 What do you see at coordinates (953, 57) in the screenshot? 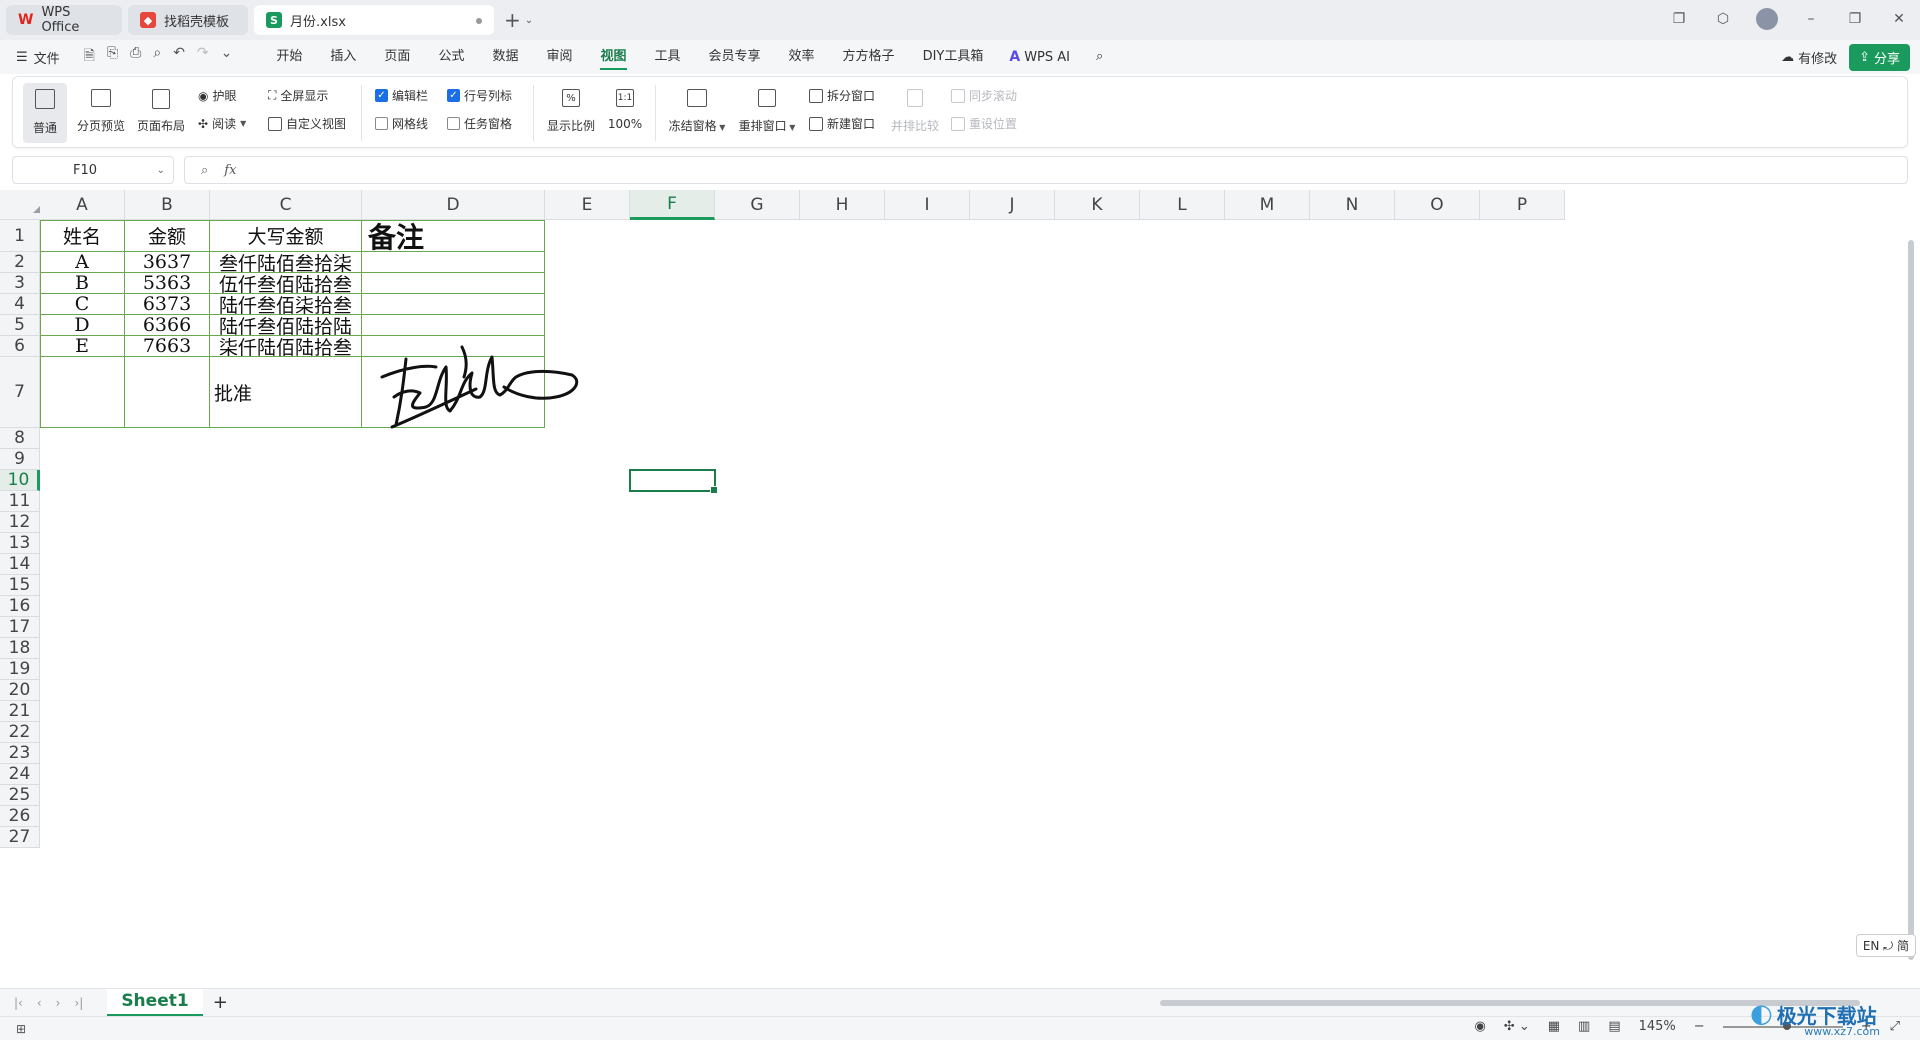
I see `menu-tab-diy-toolbox: DIY工具箱` at bounding box center [953, 57].